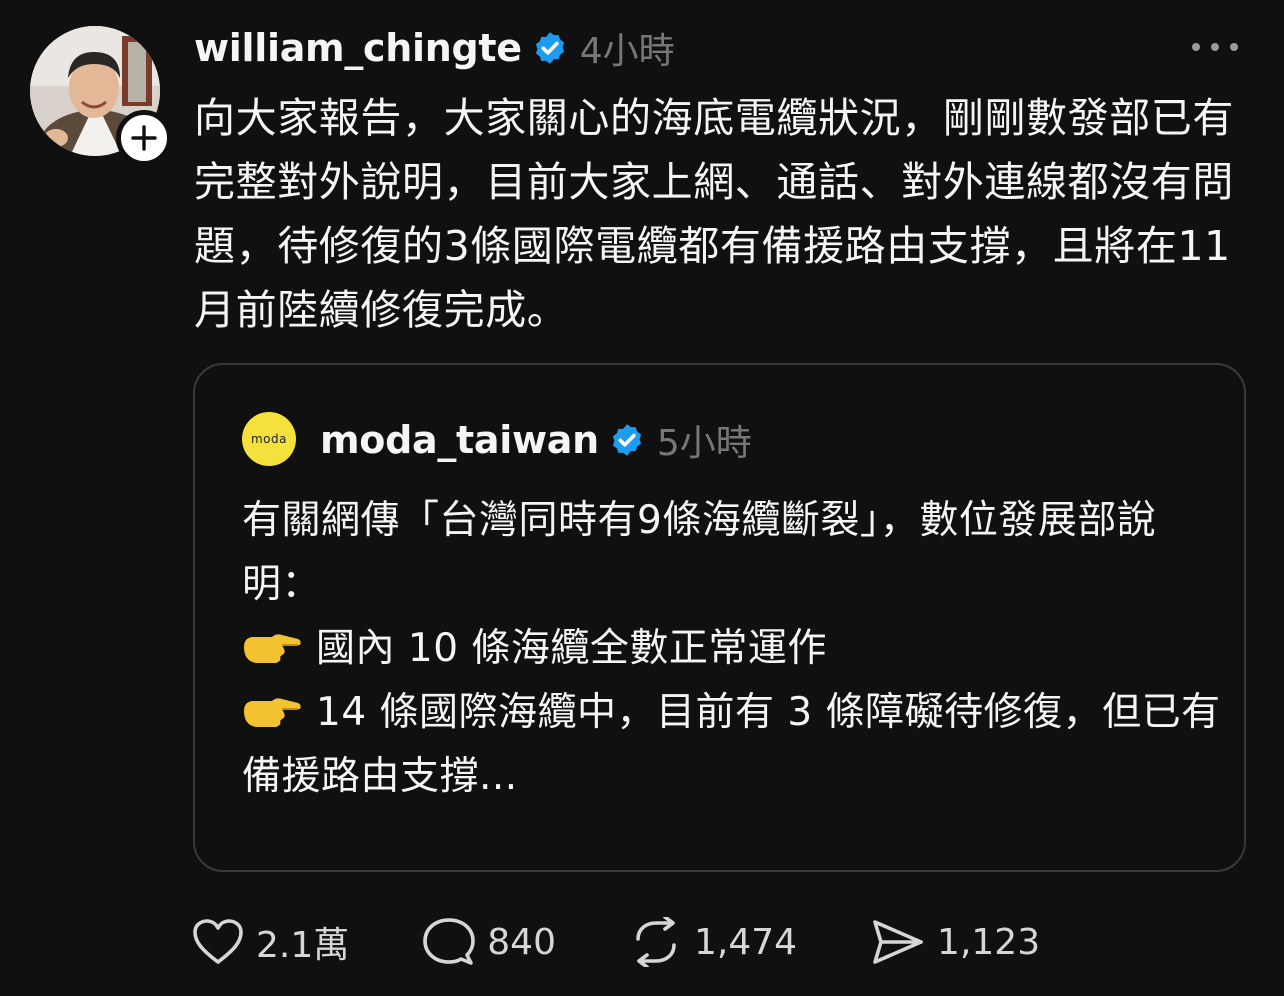 The height and width of the screenshot is (996, 1284). What do you see at coordinates (218, 941) in the screenshot?
I see `heart-icon` at bounding box center [218, 941].